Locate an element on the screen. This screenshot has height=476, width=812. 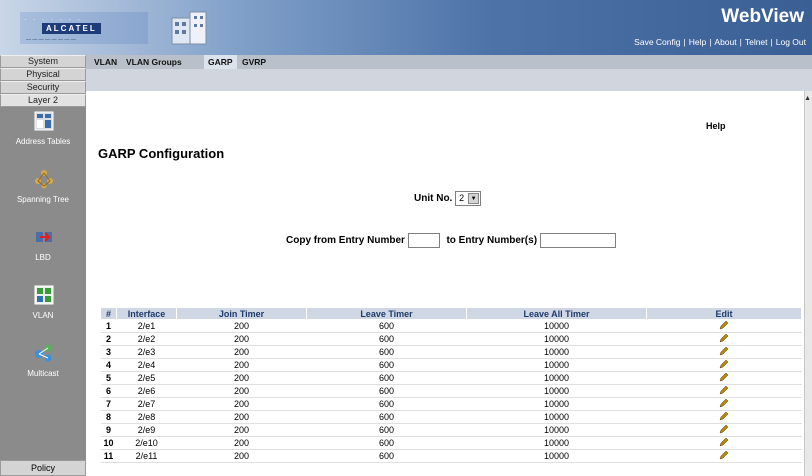
row-number: 4 is located at coordinates (108, 365).